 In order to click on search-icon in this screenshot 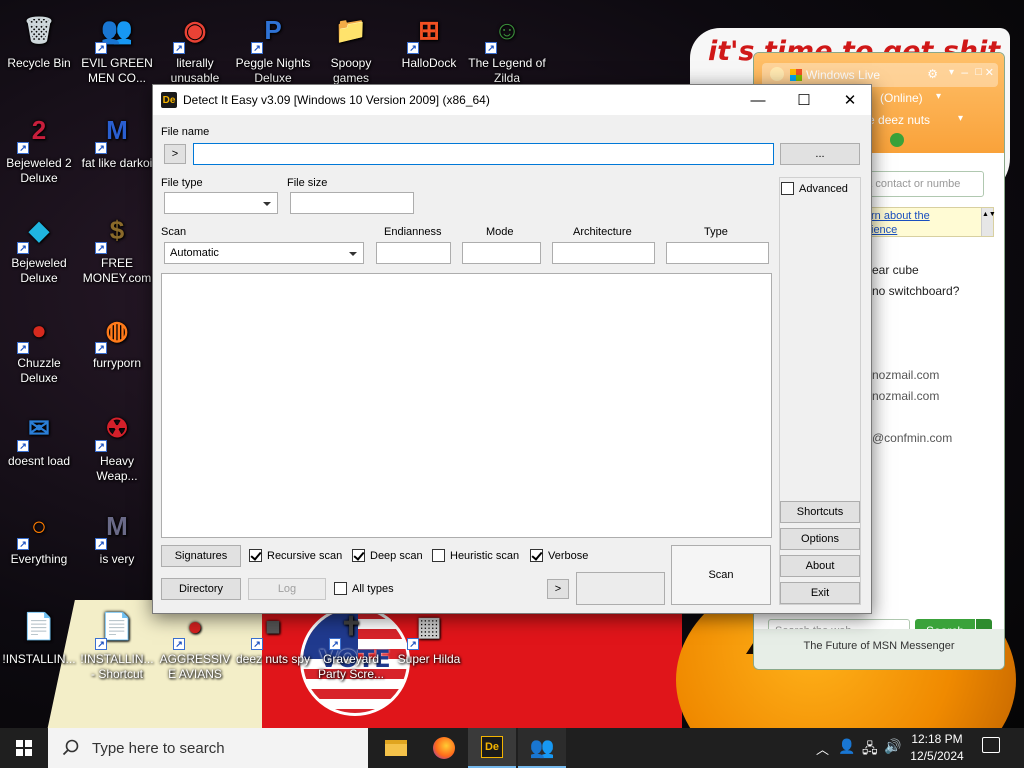, I will do `click(70, 747)`.